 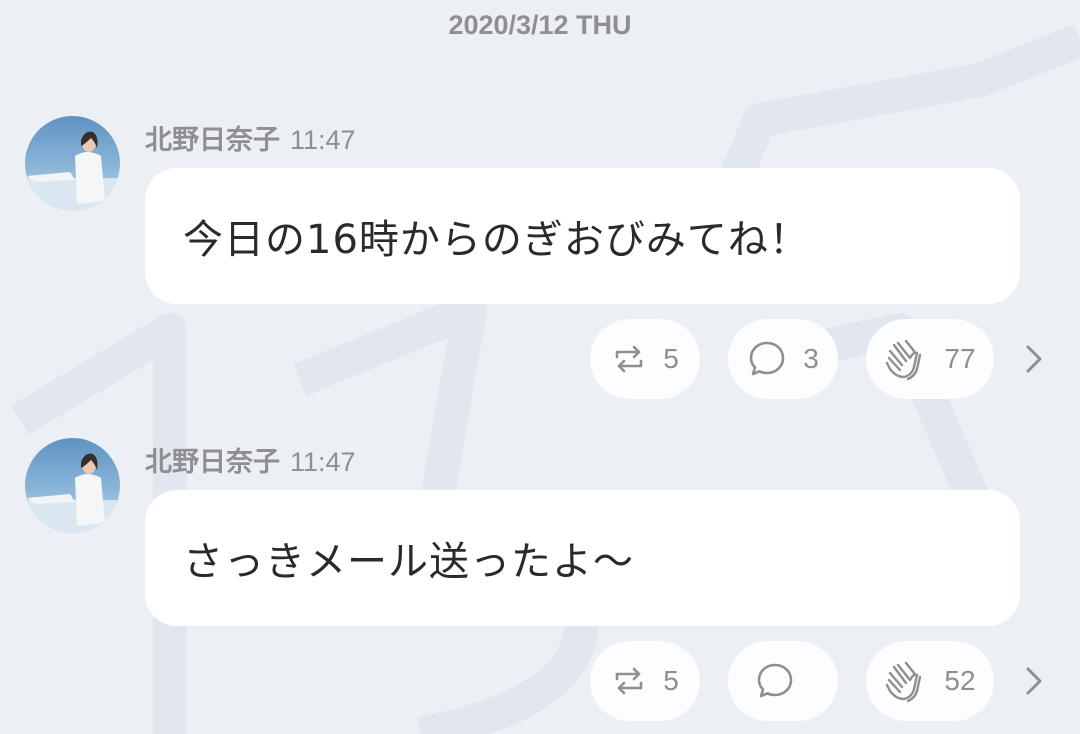 I want to click on clap-button: 52, so click(x=930, y=681).